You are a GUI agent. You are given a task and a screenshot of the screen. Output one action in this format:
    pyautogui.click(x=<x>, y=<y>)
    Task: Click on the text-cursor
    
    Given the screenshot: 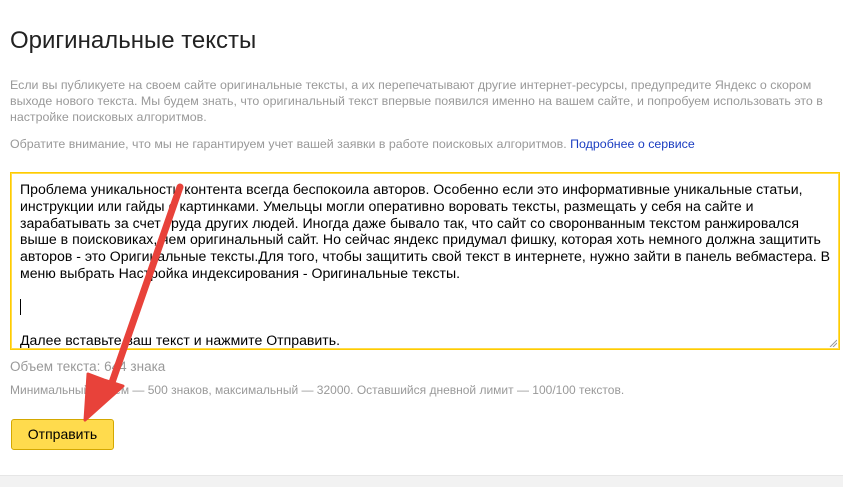 What is the action you would take?
    pyautogui.click(x=20, y=307)
    